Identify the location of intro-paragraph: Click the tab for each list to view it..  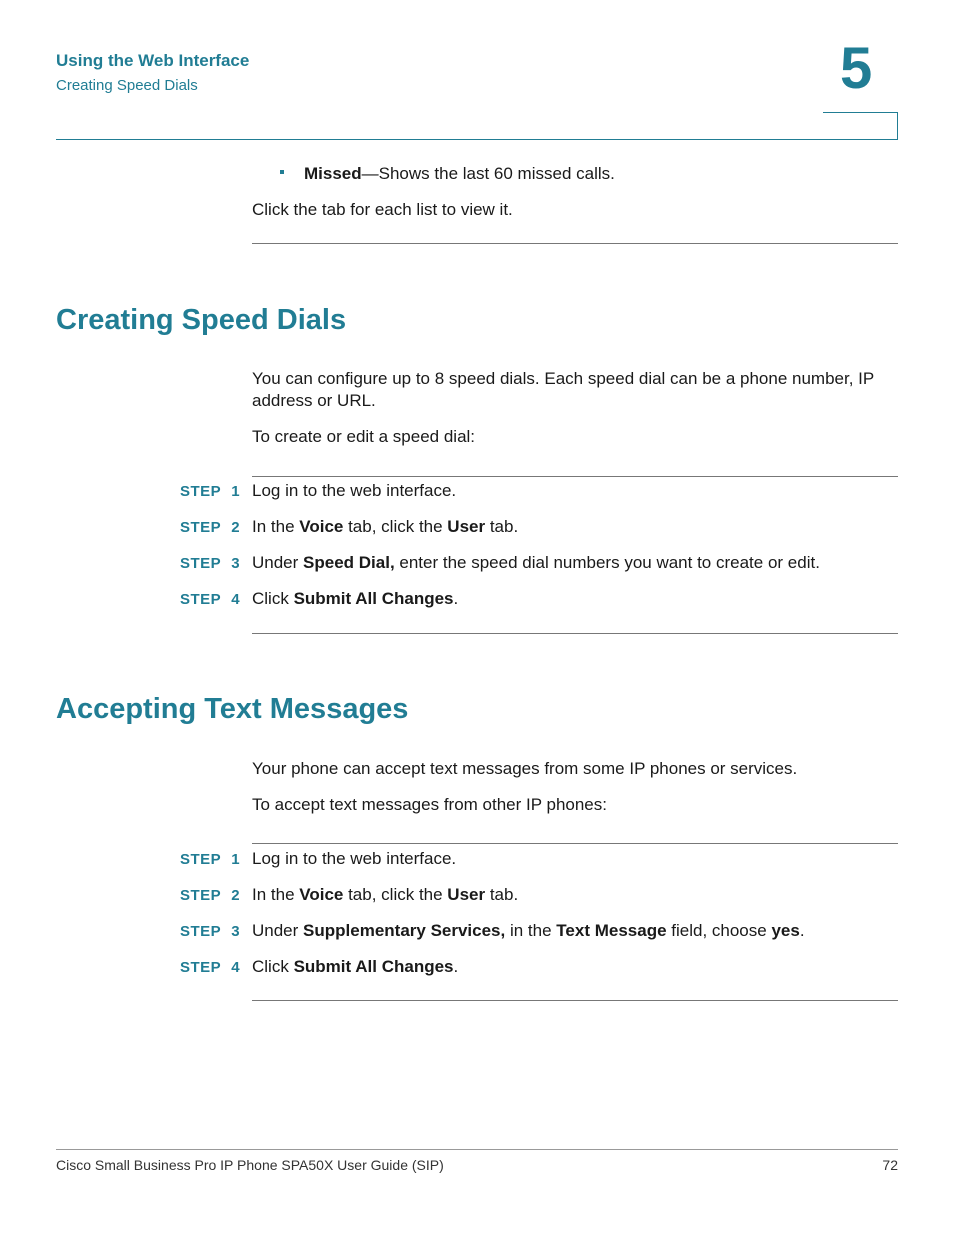
(382, 209).